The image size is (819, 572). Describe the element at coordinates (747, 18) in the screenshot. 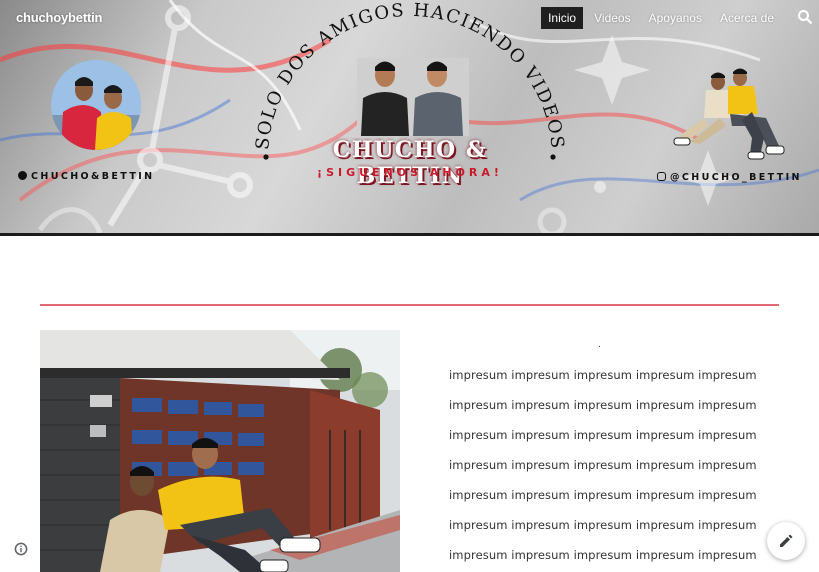

I see `nav-item-acerca-de: Acerca de` at that location.